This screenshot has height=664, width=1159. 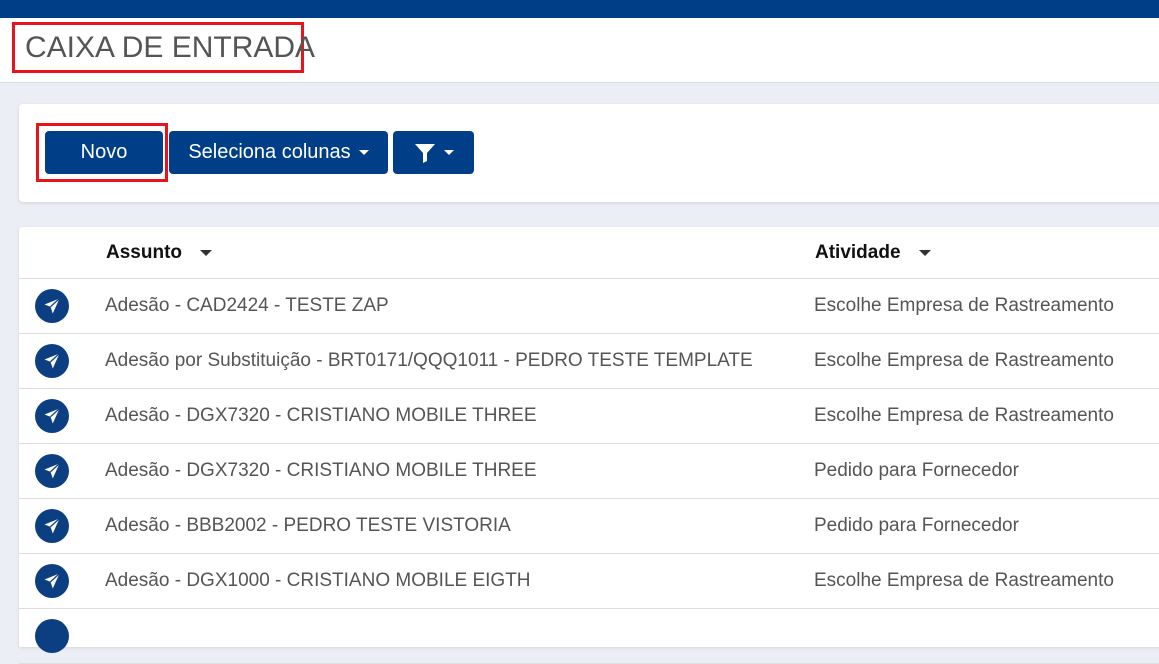 I want to click on novo-button: Novo, so click(x=104, y=152).